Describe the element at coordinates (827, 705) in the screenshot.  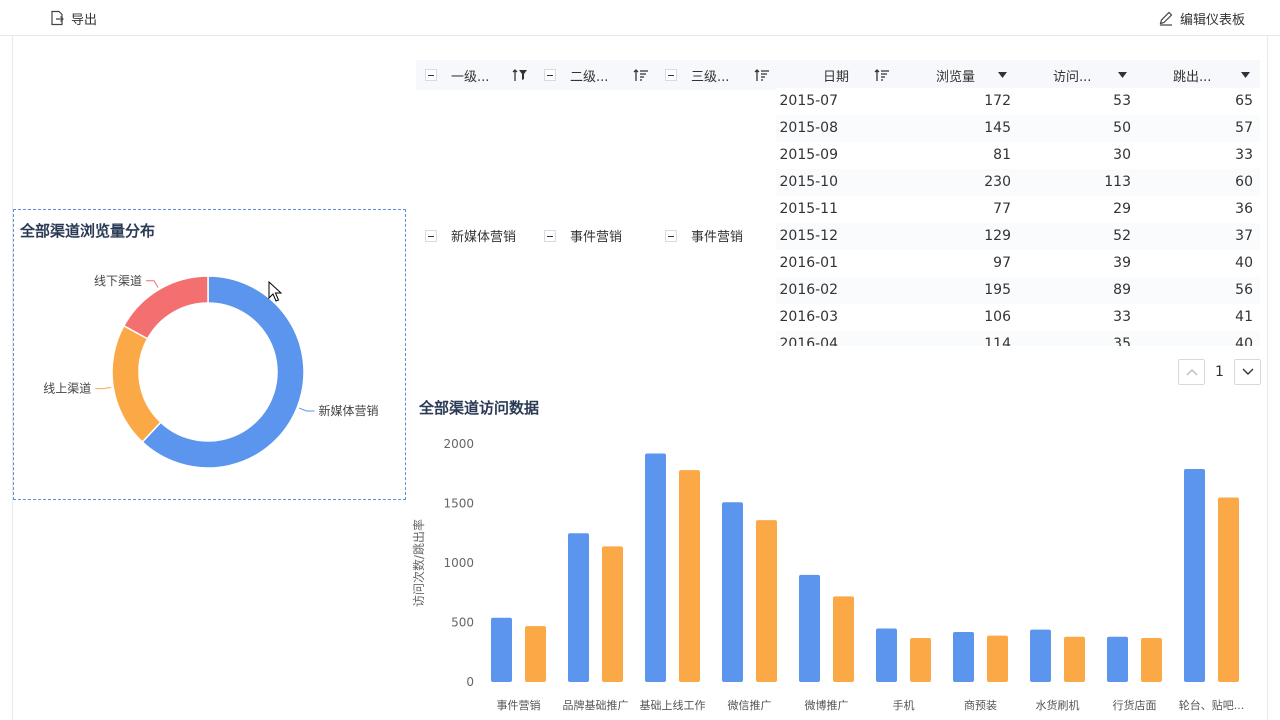
I see `x-tick-label: 微博推广` at that location.